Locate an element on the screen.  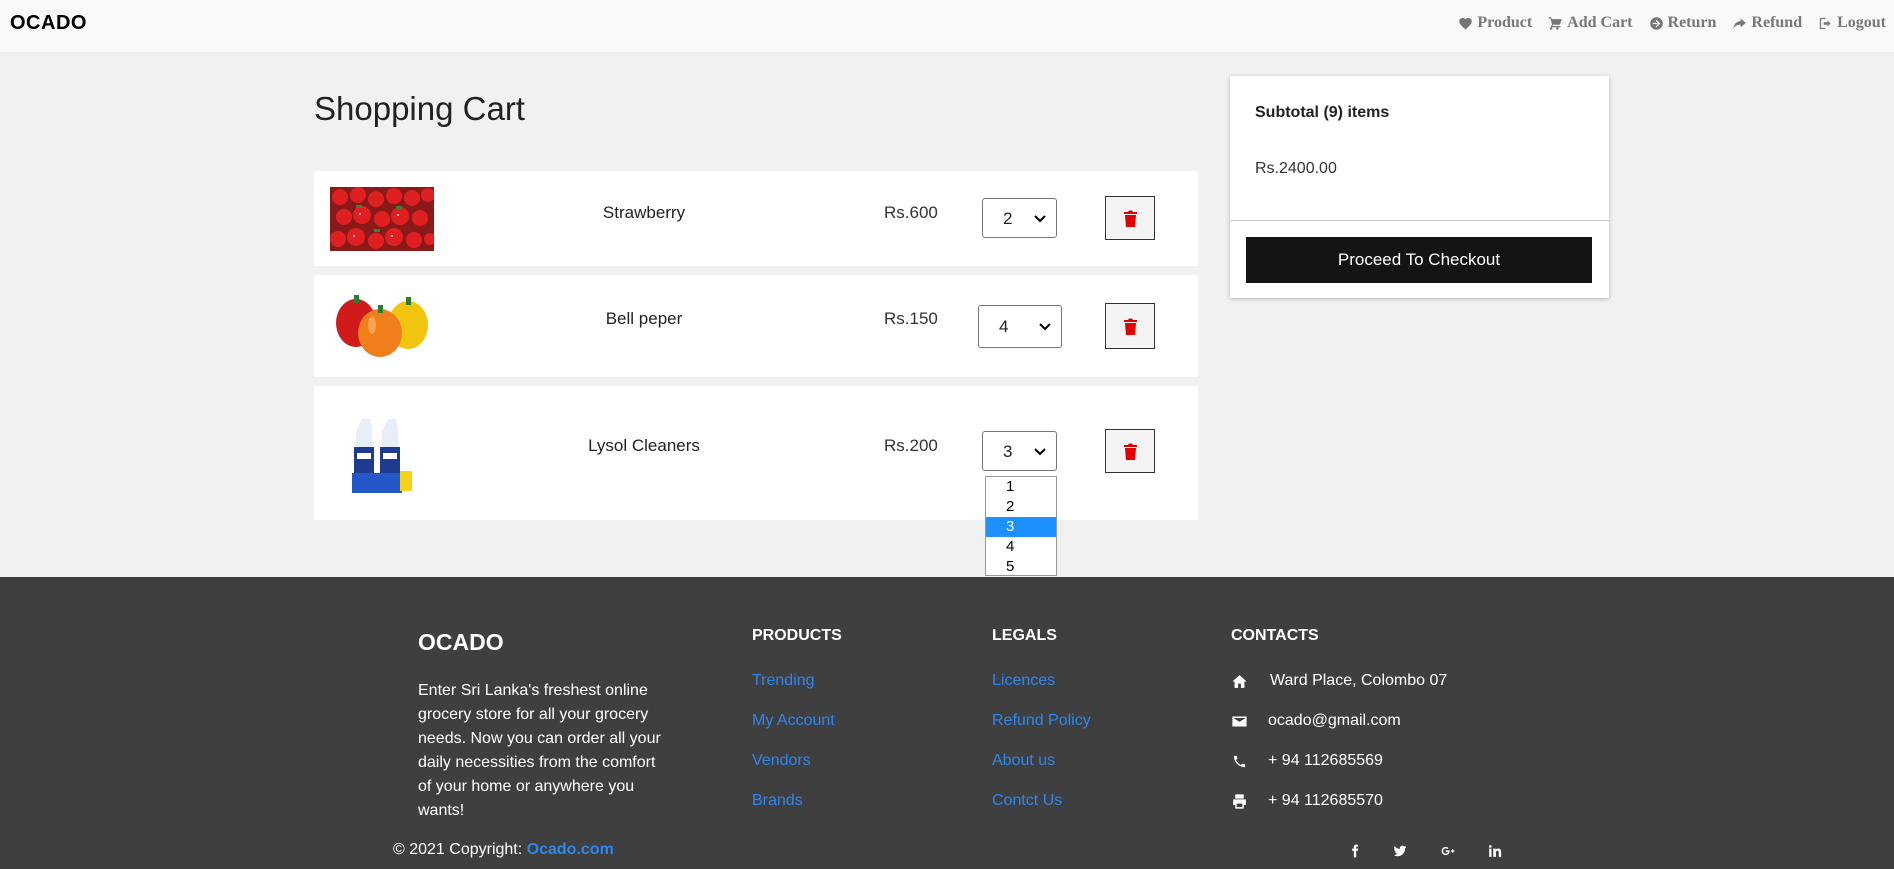
footer-link-brands: Brands is located at coordinates (777, 801).